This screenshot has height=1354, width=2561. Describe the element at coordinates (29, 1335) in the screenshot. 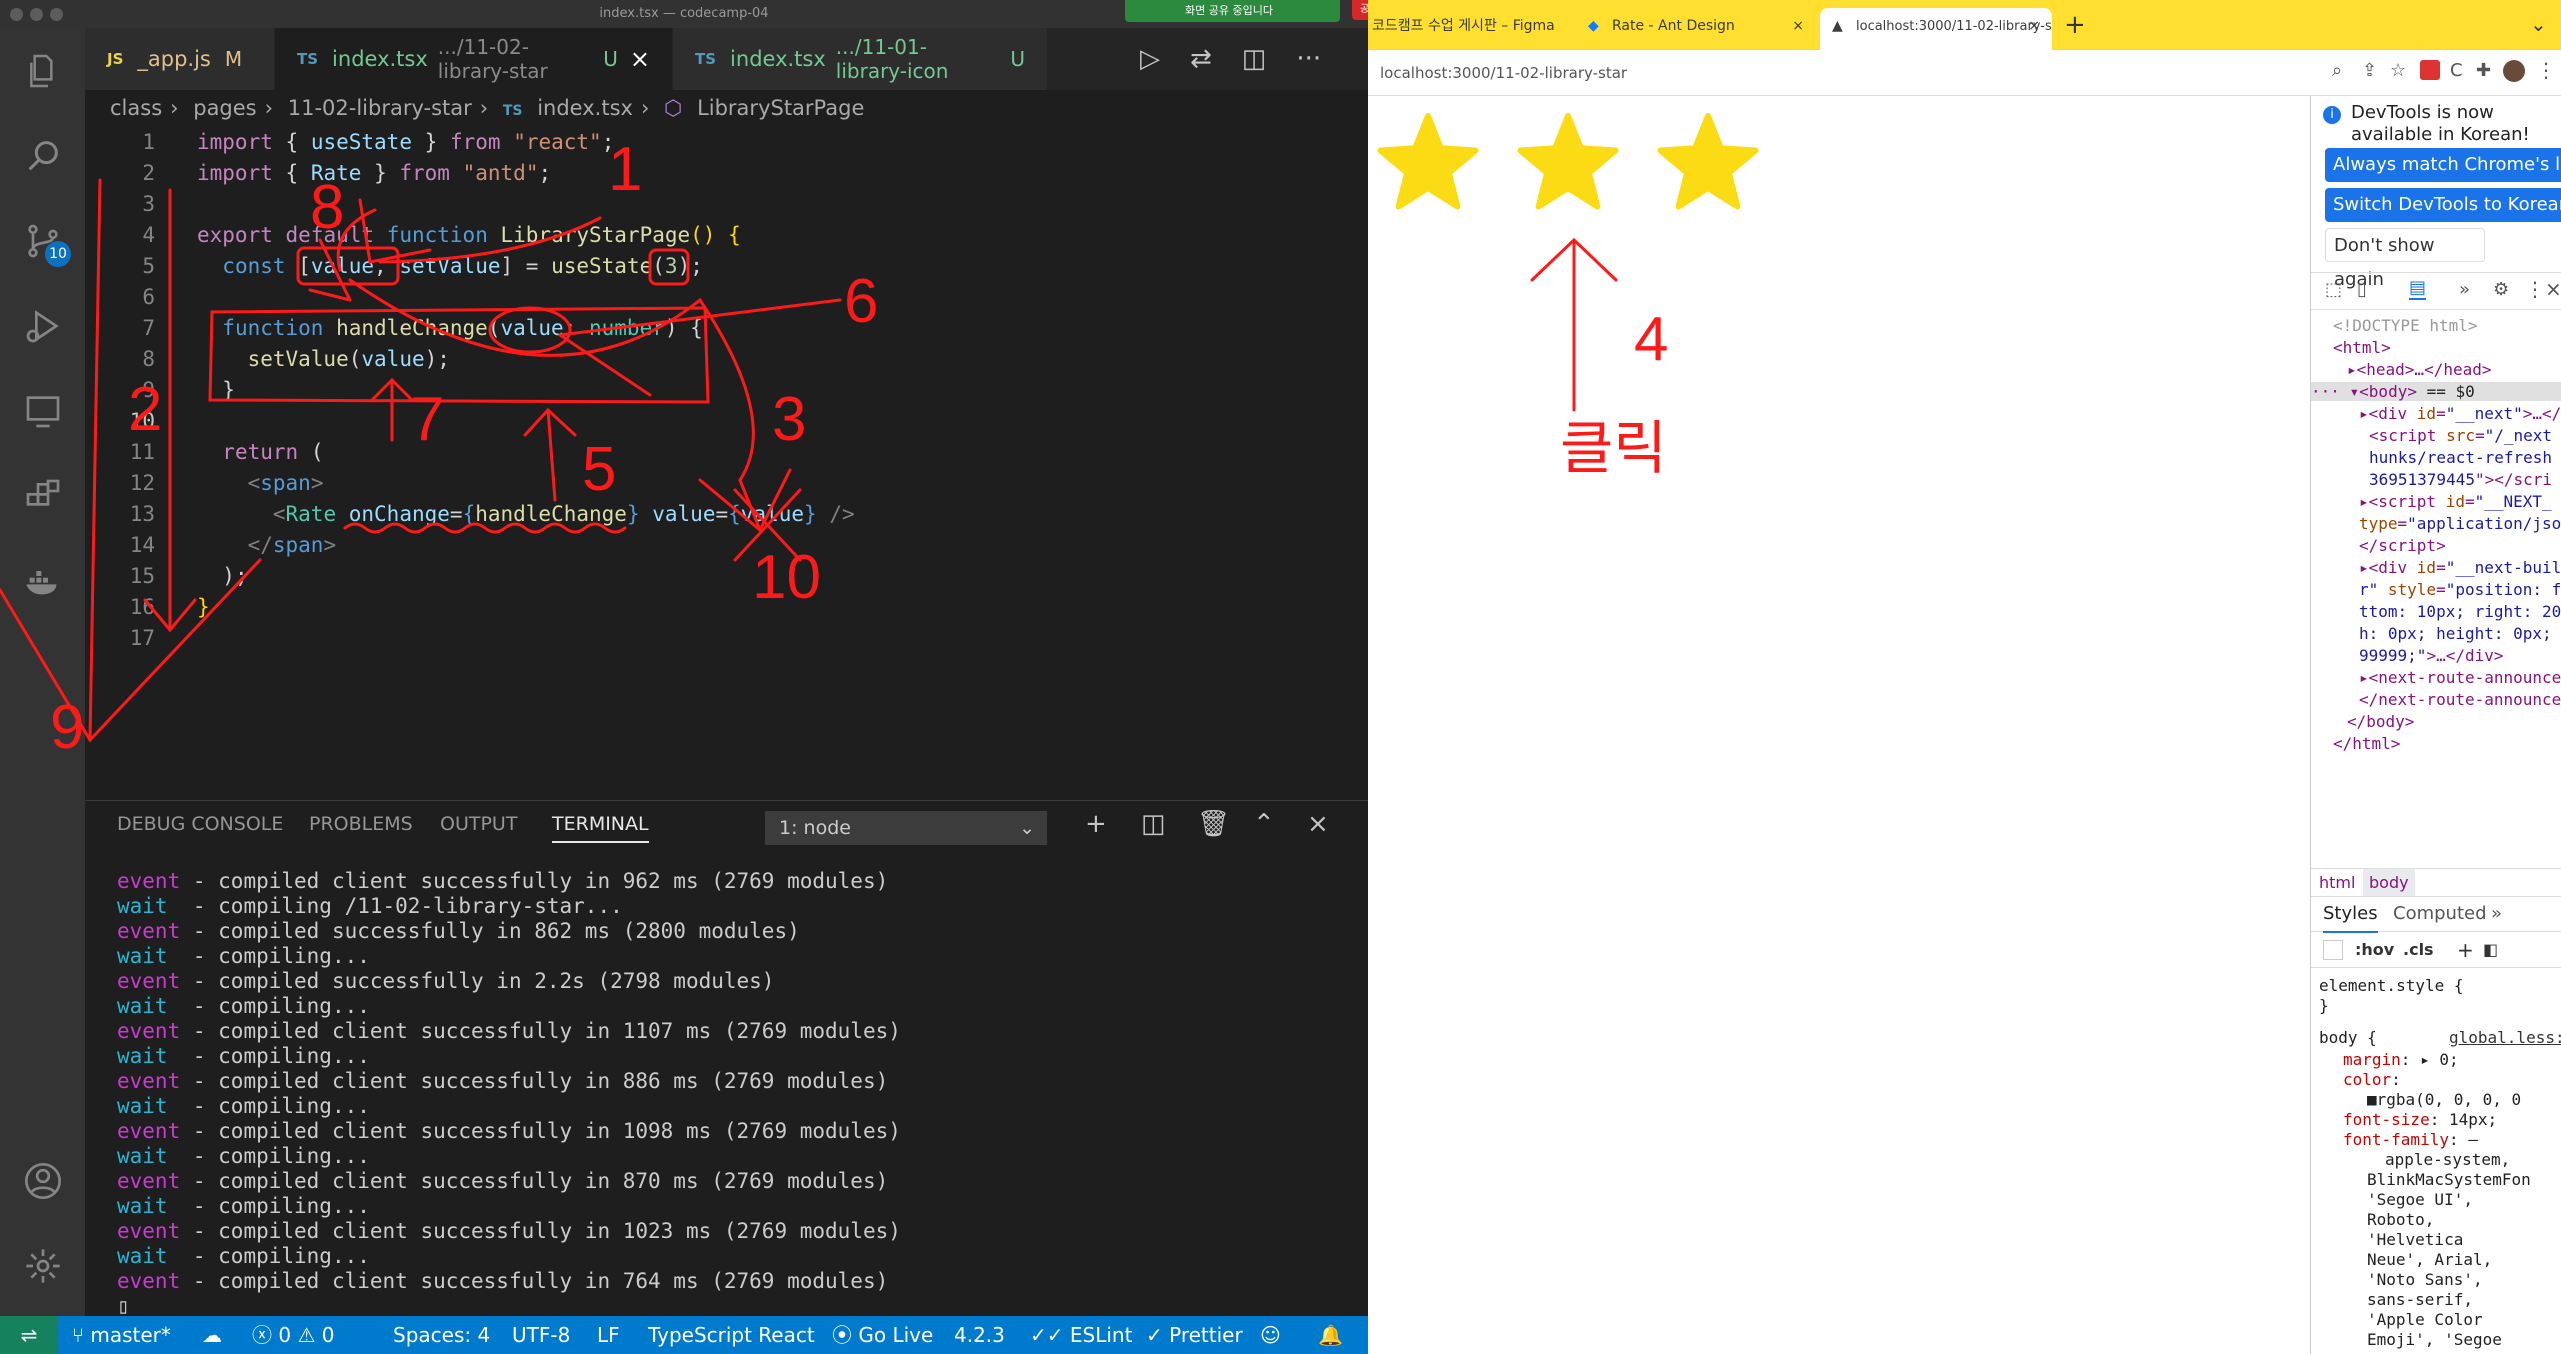

I see `remote-indicator-icon: ⇌` at that location.